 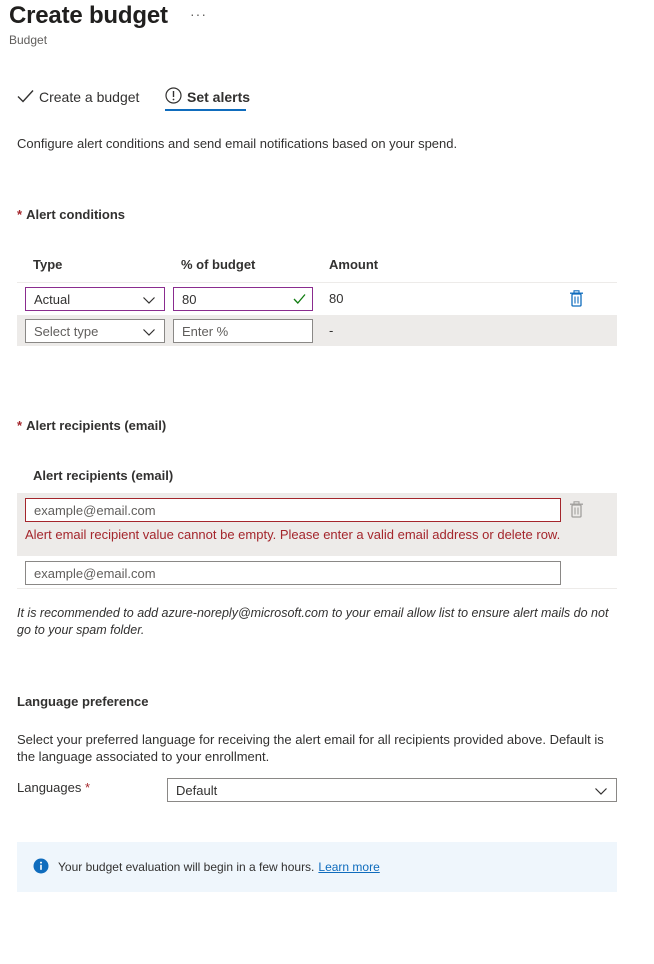 I want to click on tab-label: Set alerts, so click(x=219, y=97).